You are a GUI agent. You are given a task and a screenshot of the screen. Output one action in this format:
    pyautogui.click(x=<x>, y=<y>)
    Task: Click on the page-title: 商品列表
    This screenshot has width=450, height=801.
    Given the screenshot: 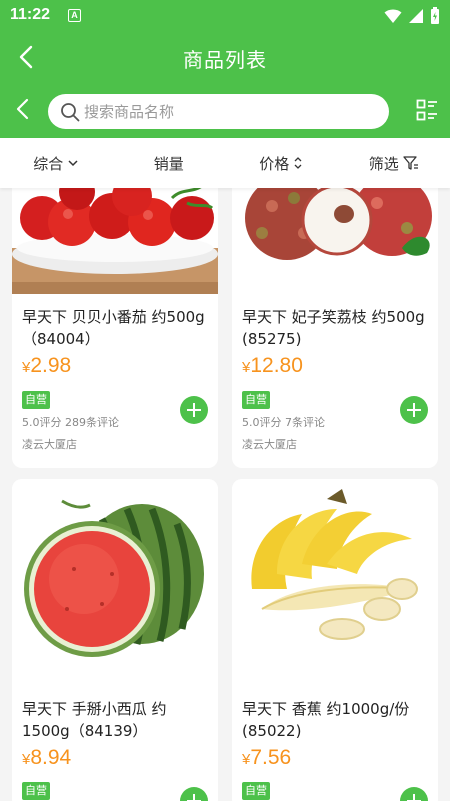 What is the action you would take?
    pyautogui.click(x=225, y=60)
    